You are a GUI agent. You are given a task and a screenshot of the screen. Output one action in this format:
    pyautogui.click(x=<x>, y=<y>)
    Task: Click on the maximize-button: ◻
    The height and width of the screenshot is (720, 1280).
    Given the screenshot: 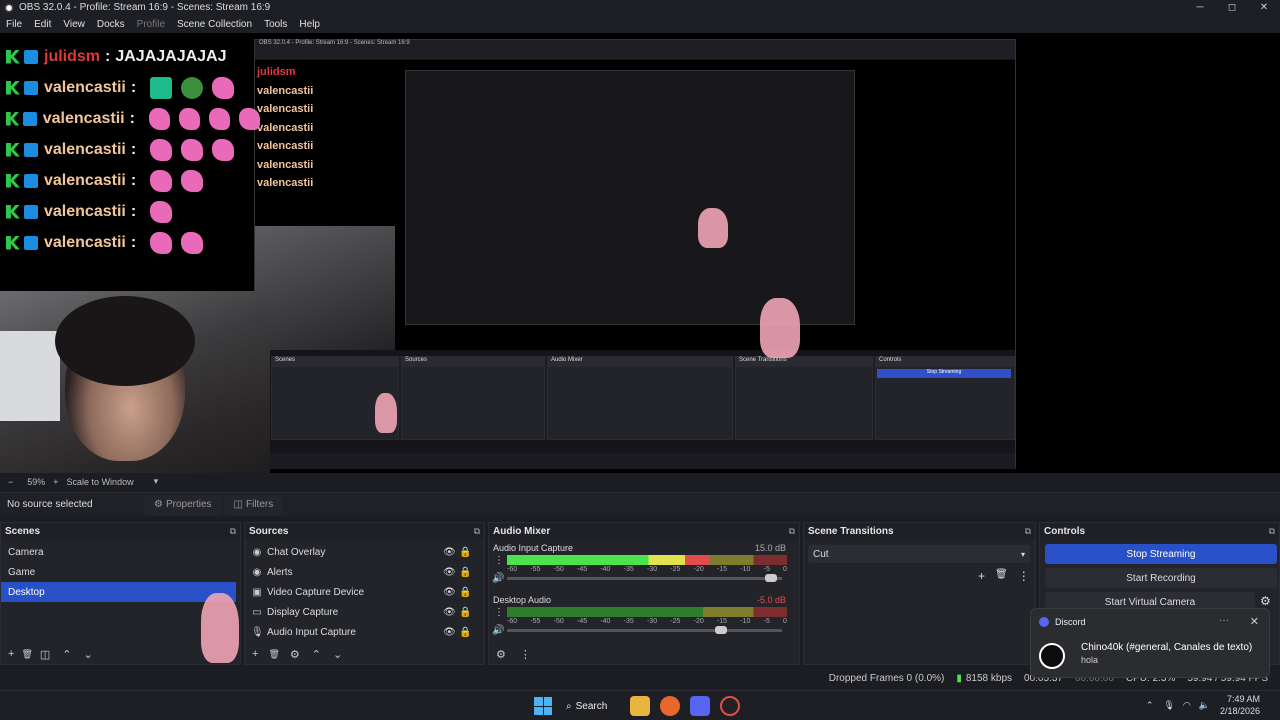 What is the action you would take?
    pyautogui.click(x=1232, y=7)
    